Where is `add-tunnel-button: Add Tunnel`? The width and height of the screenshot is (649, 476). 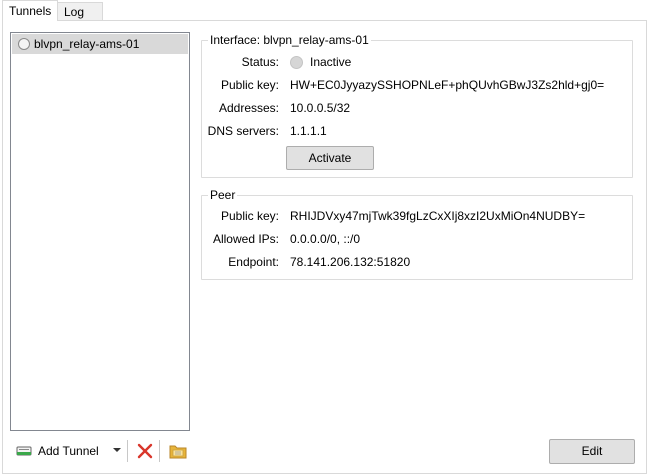 add-tunnel-button: Add Tunnel is located at coordinates (57, 451).